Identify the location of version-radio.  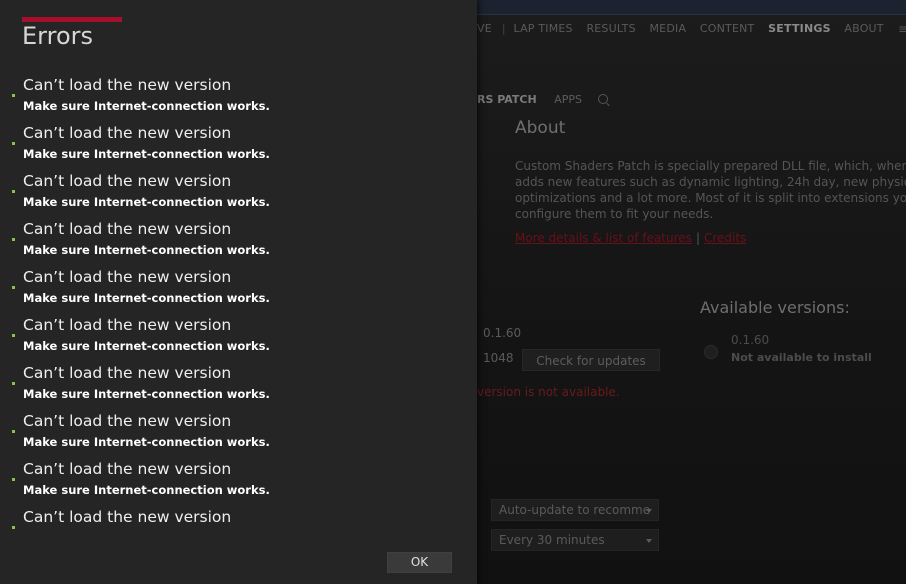
(711, 352).